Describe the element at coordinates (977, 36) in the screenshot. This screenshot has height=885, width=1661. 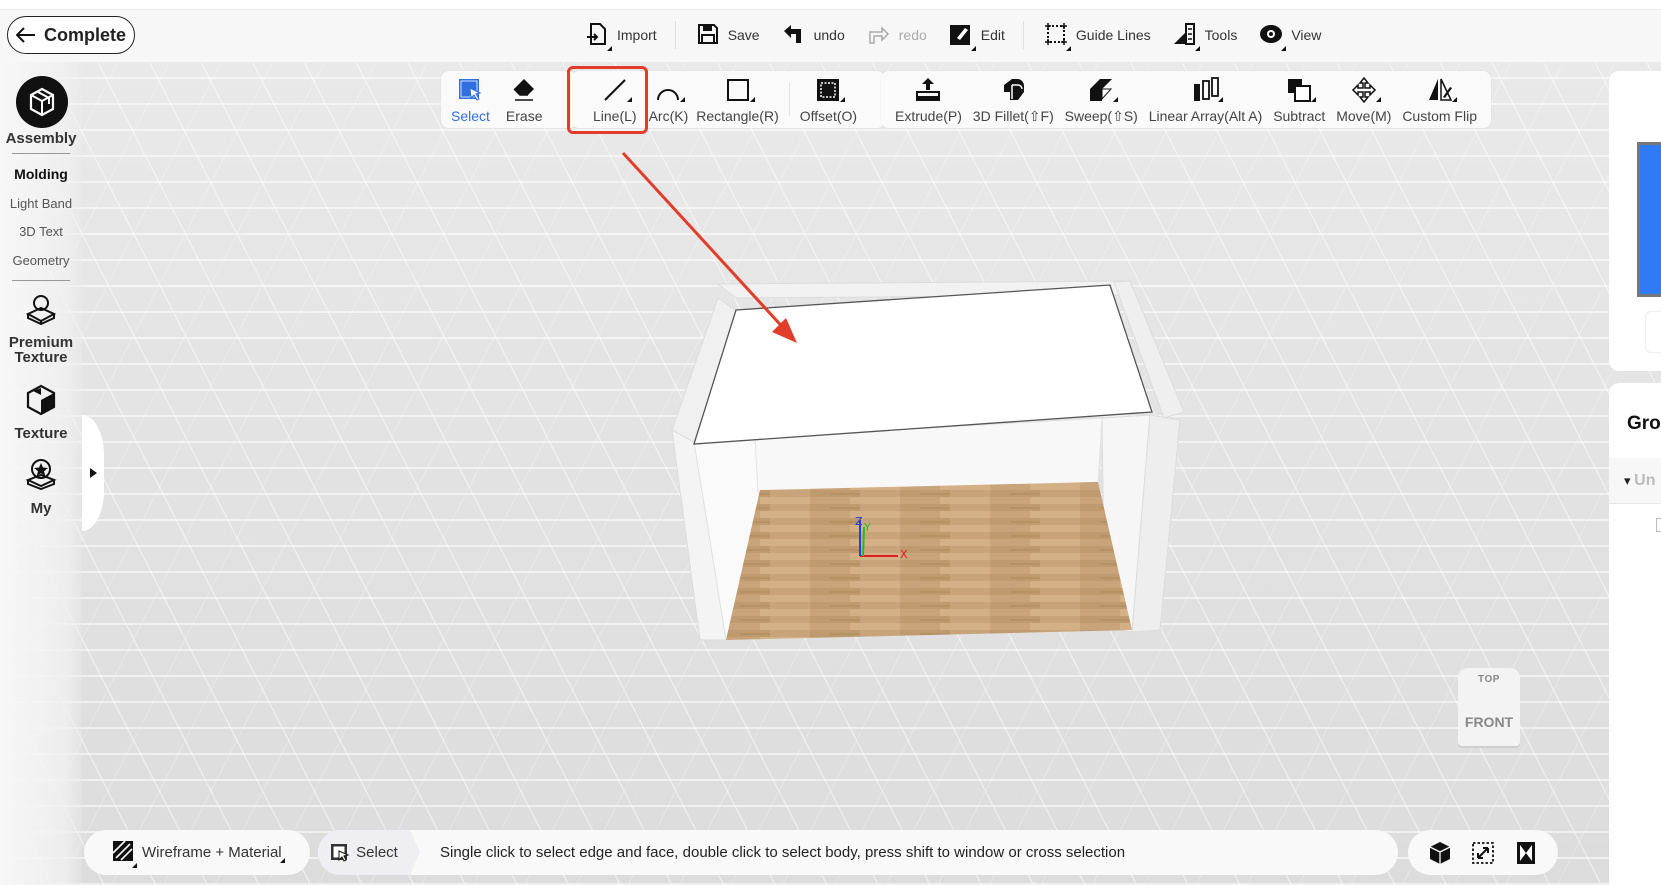
I see `menu-edit: Edit` at that location.